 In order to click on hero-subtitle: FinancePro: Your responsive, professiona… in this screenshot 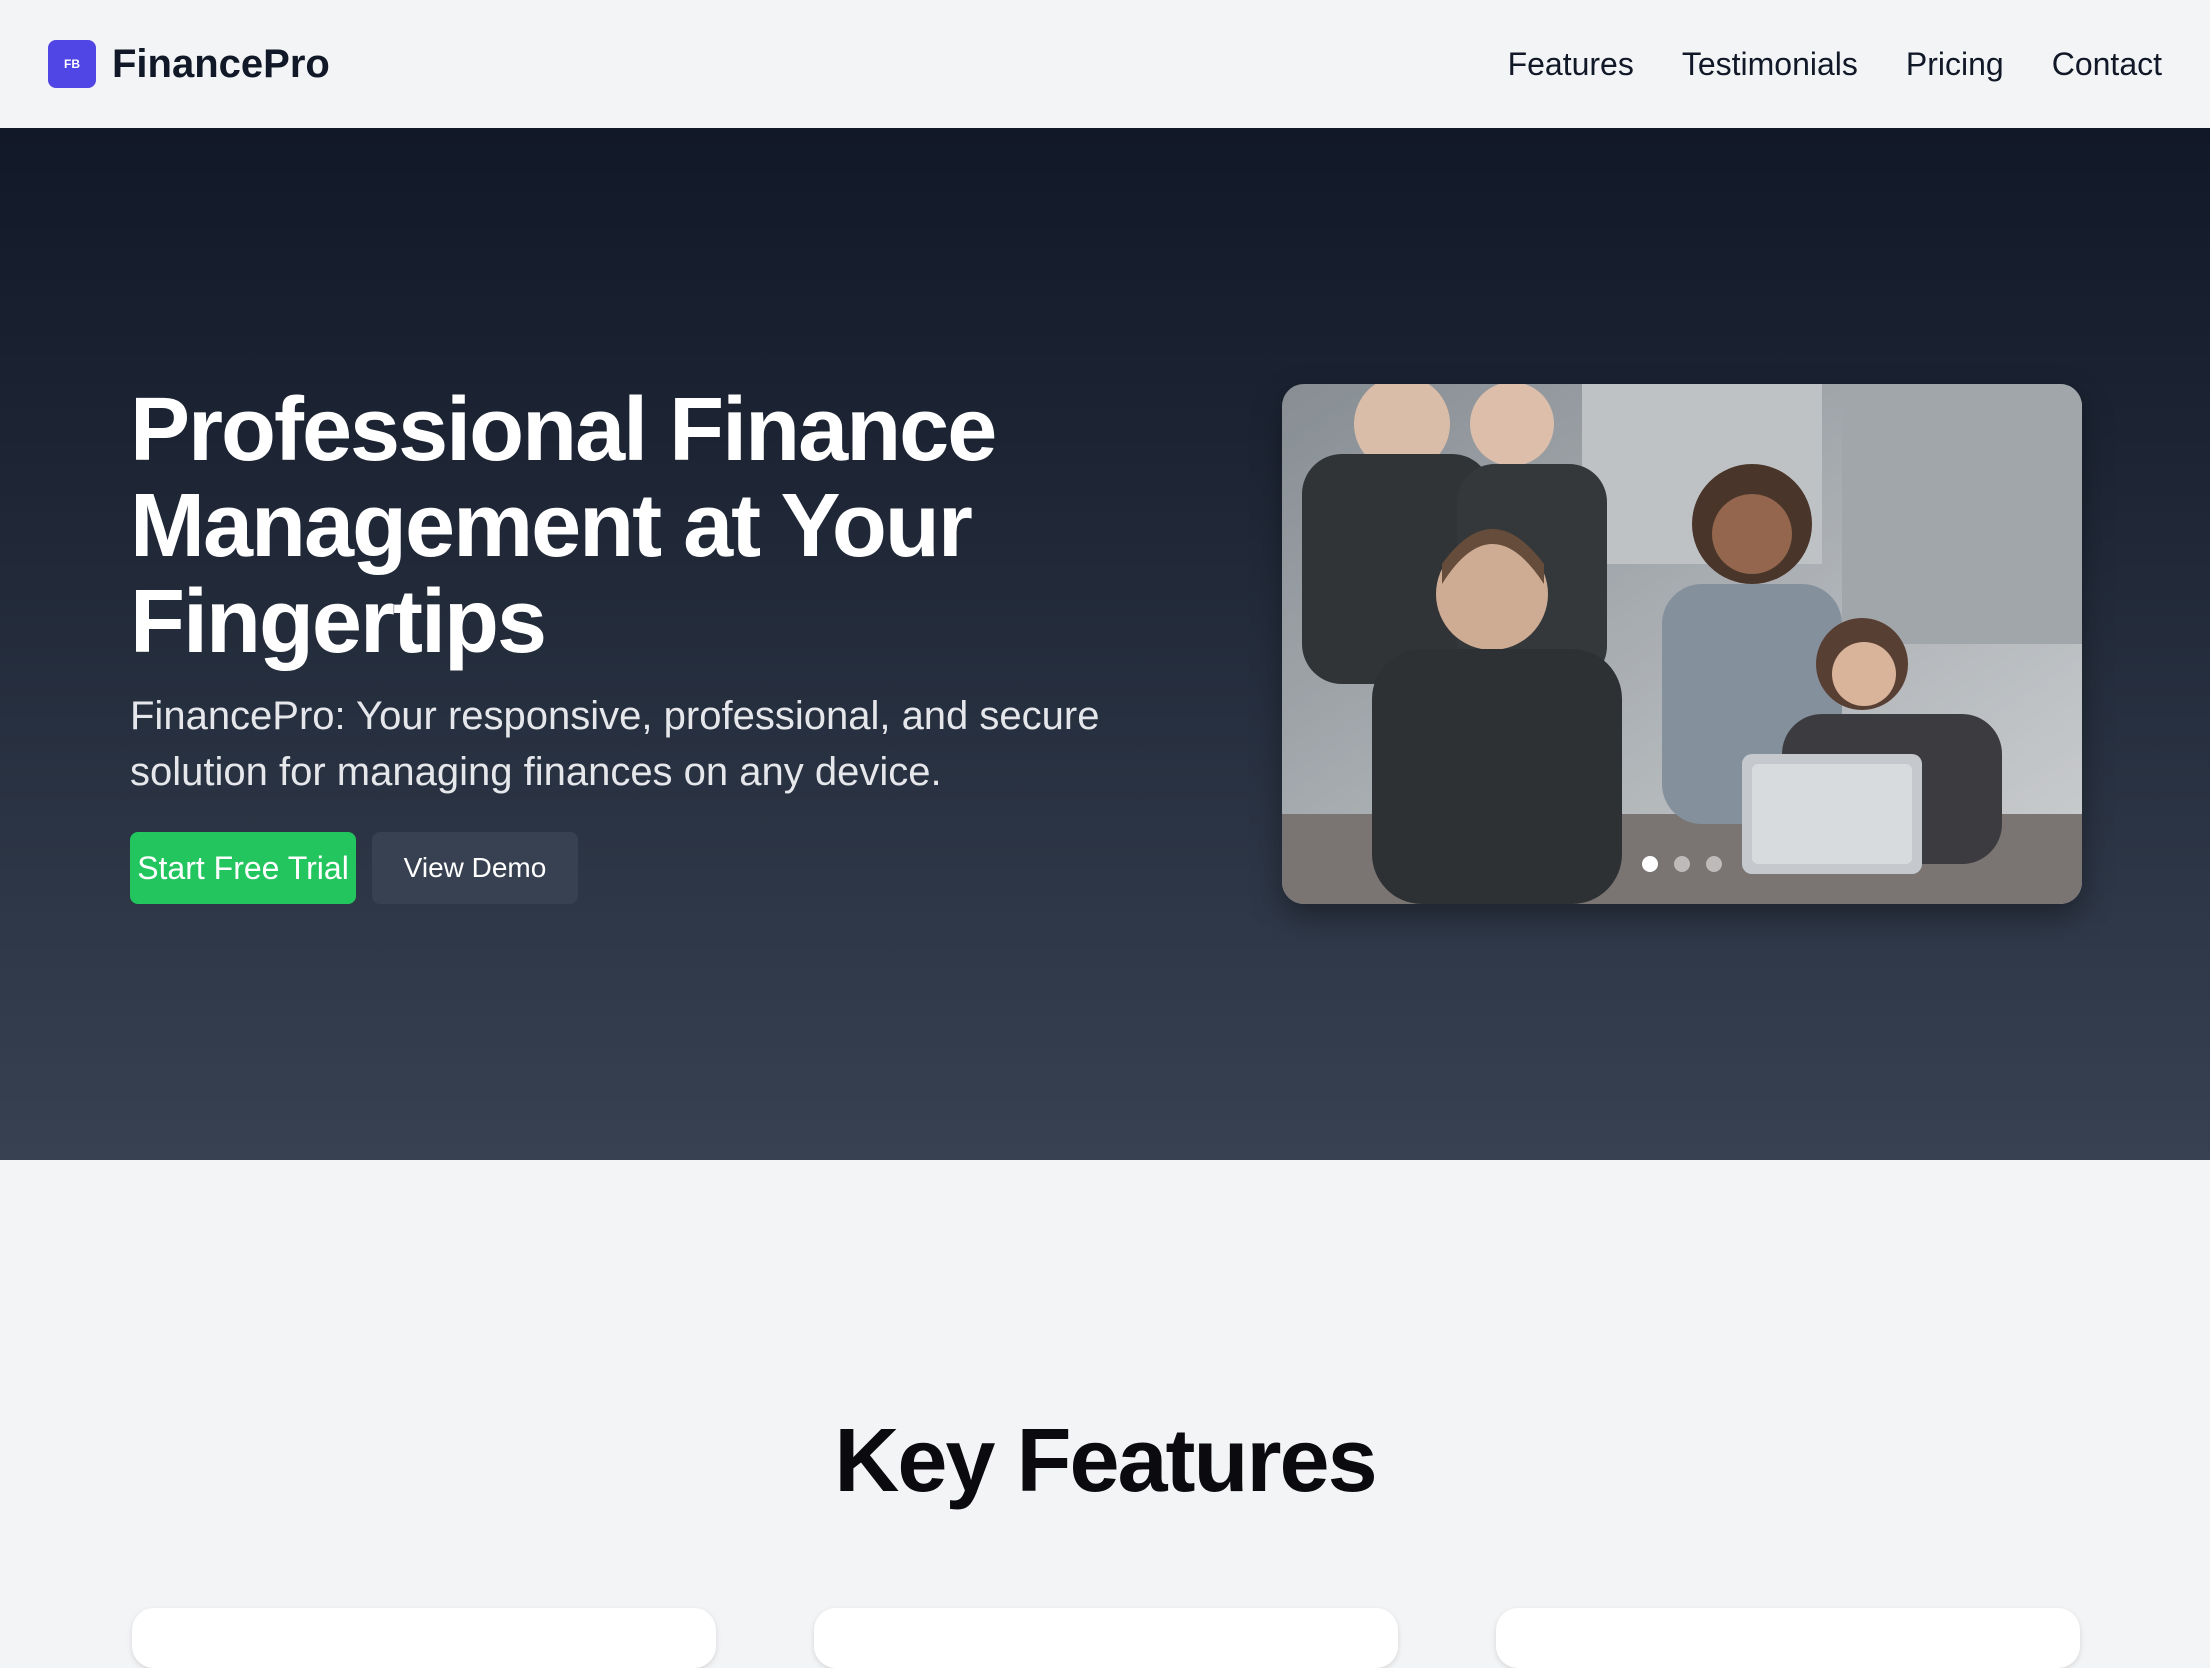, I will do `click(615, 744)`.